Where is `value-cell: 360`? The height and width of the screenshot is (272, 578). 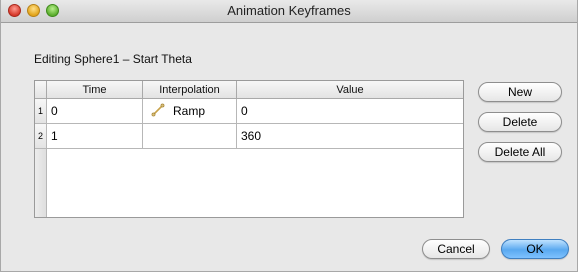 value-cell: 360 is located at coordinates (350, 136).